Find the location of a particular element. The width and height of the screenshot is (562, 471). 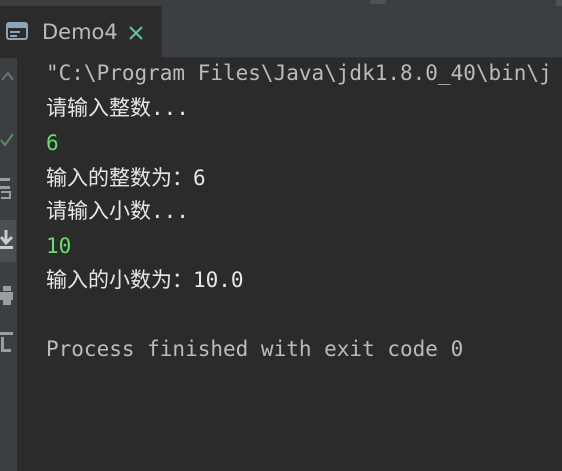

scroll-to-end-icon is located at coordinates (7, 242).